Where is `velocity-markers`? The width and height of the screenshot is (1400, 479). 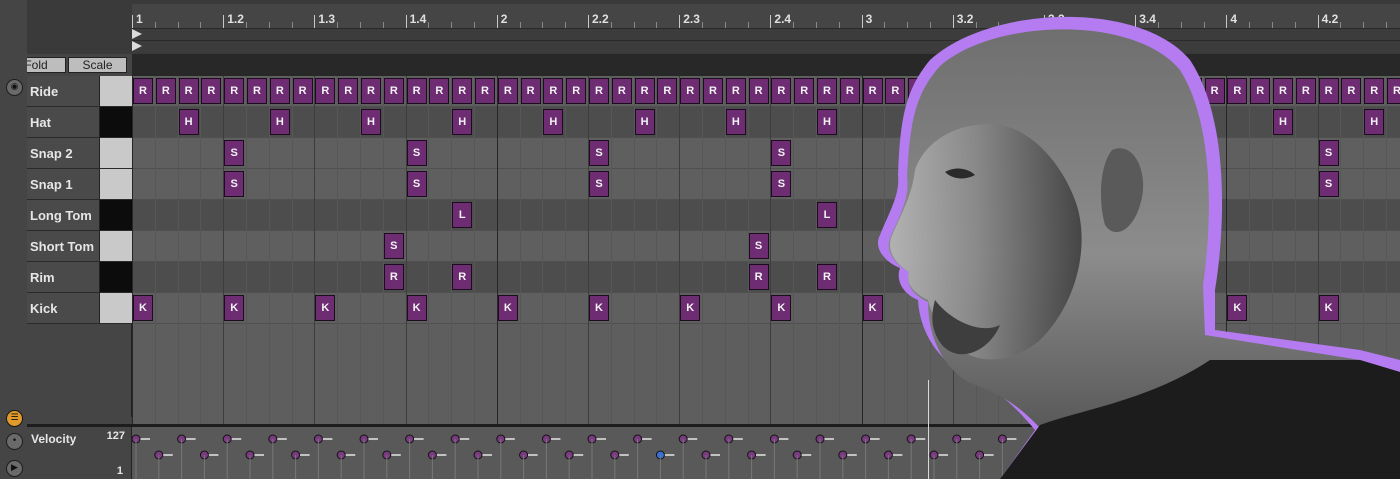
velocity-markers is located at coordinates (766, 453).